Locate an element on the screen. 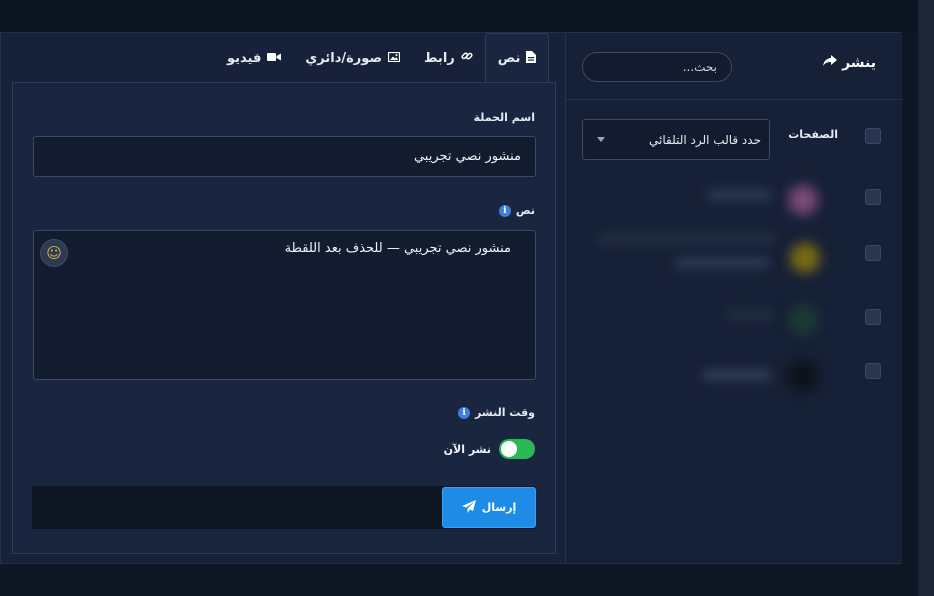 Image resolution: width=934 pixels, height=596 pixels. bottom-strip is located at coordinates (459, 580).